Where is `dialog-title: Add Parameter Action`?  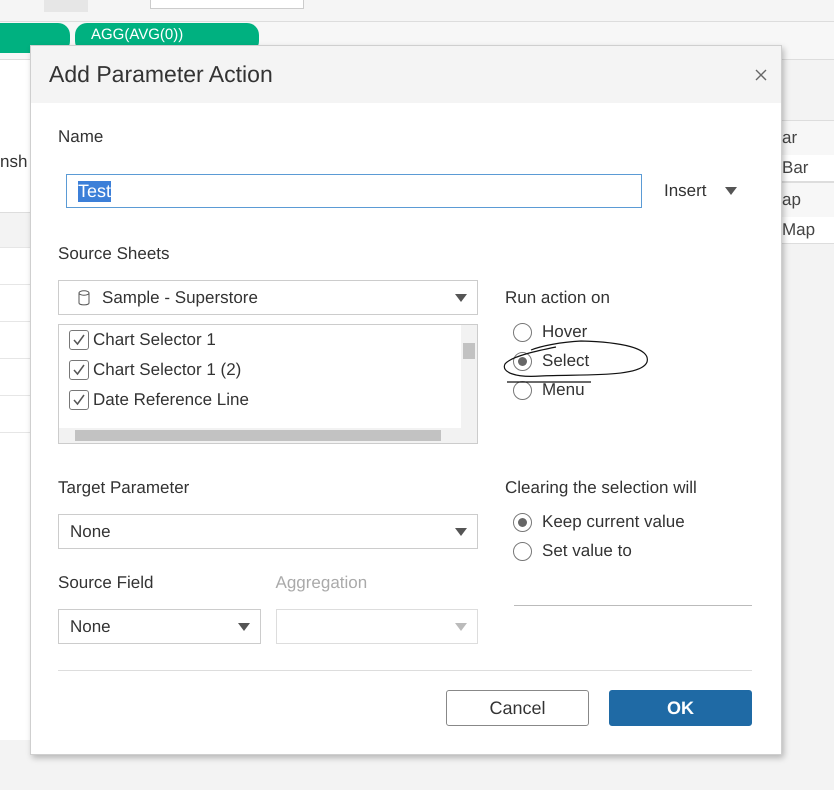
dialog-title: Add Parameter Action is located at coordinates (161, 74).